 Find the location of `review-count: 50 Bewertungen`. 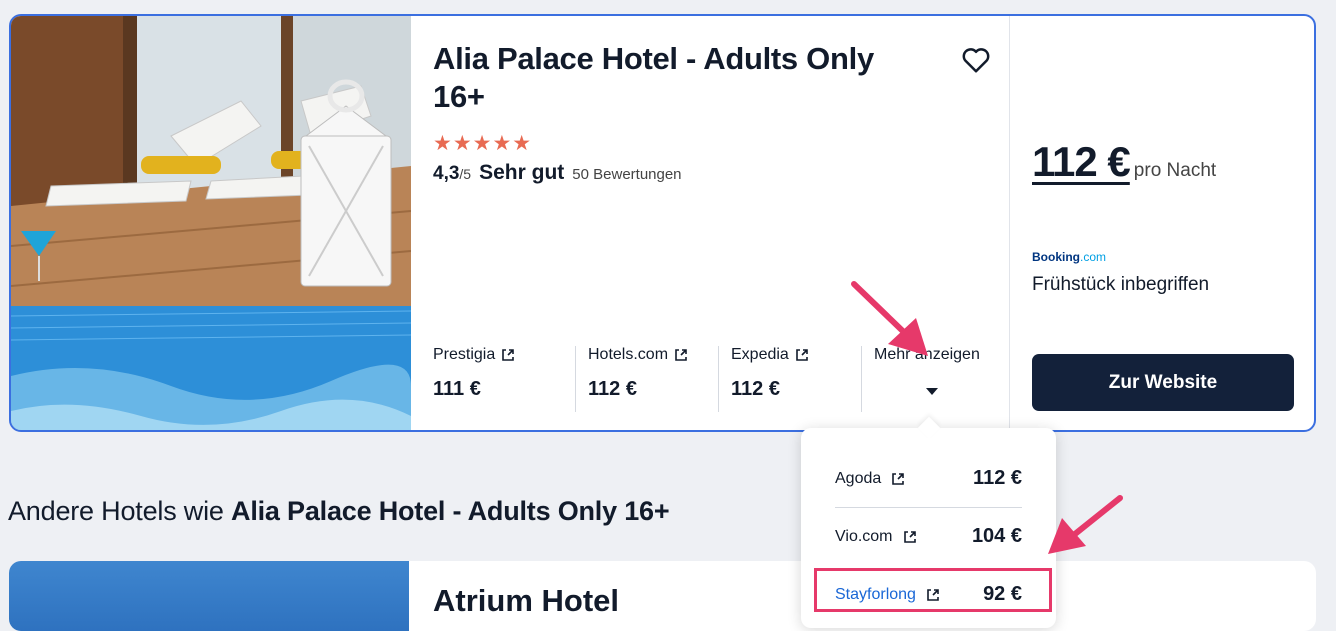

review-count: 50 Bewertungen is located at coordinates (627, 174).